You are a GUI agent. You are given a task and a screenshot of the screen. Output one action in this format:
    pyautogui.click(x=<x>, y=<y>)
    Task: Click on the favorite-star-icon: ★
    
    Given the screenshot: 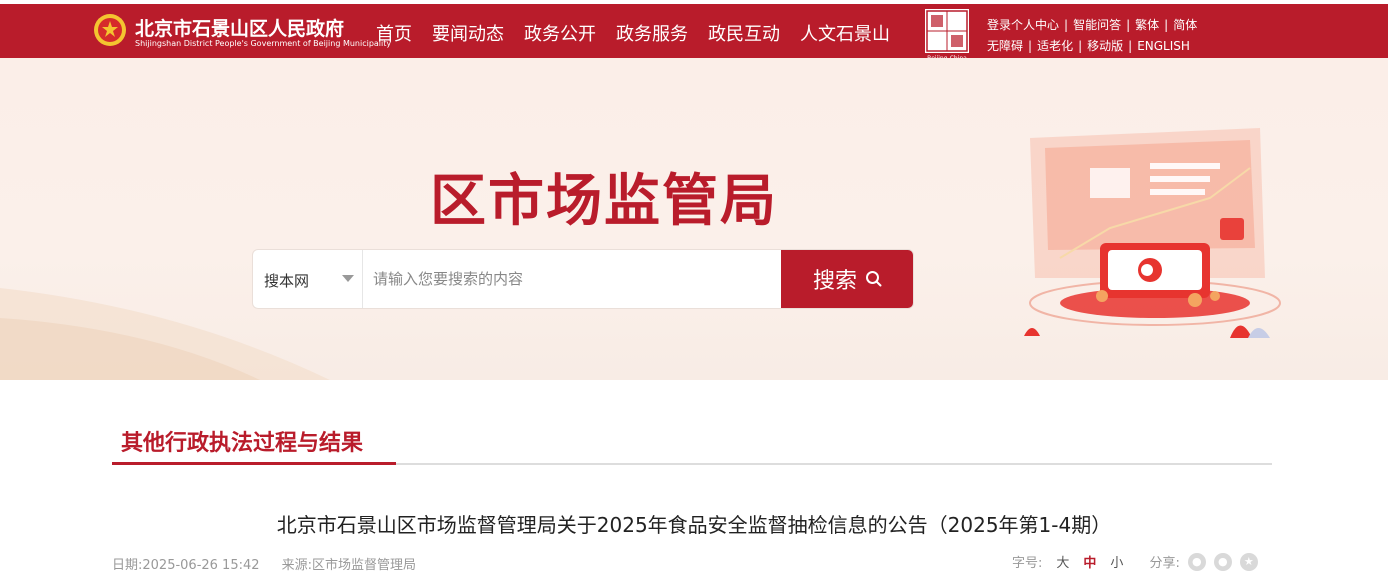 What is the action you would take?
    pyautogui.click(x=1248, y=561)
    